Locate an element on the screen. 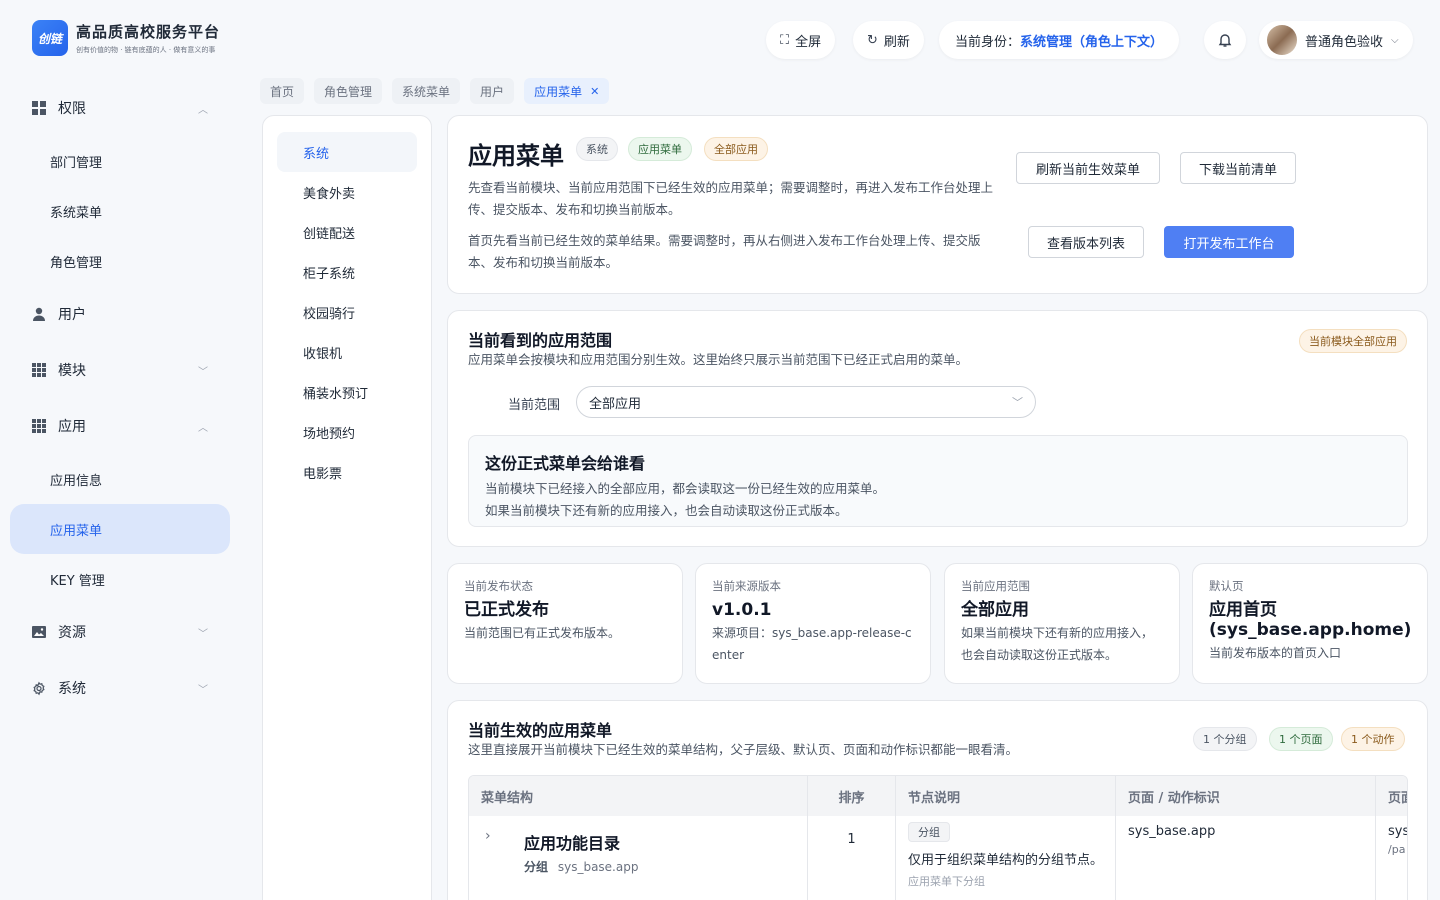 The height and width of the screenshot is (900, 1440). module-item: 创链配送 is located at coordinates (347, 232).